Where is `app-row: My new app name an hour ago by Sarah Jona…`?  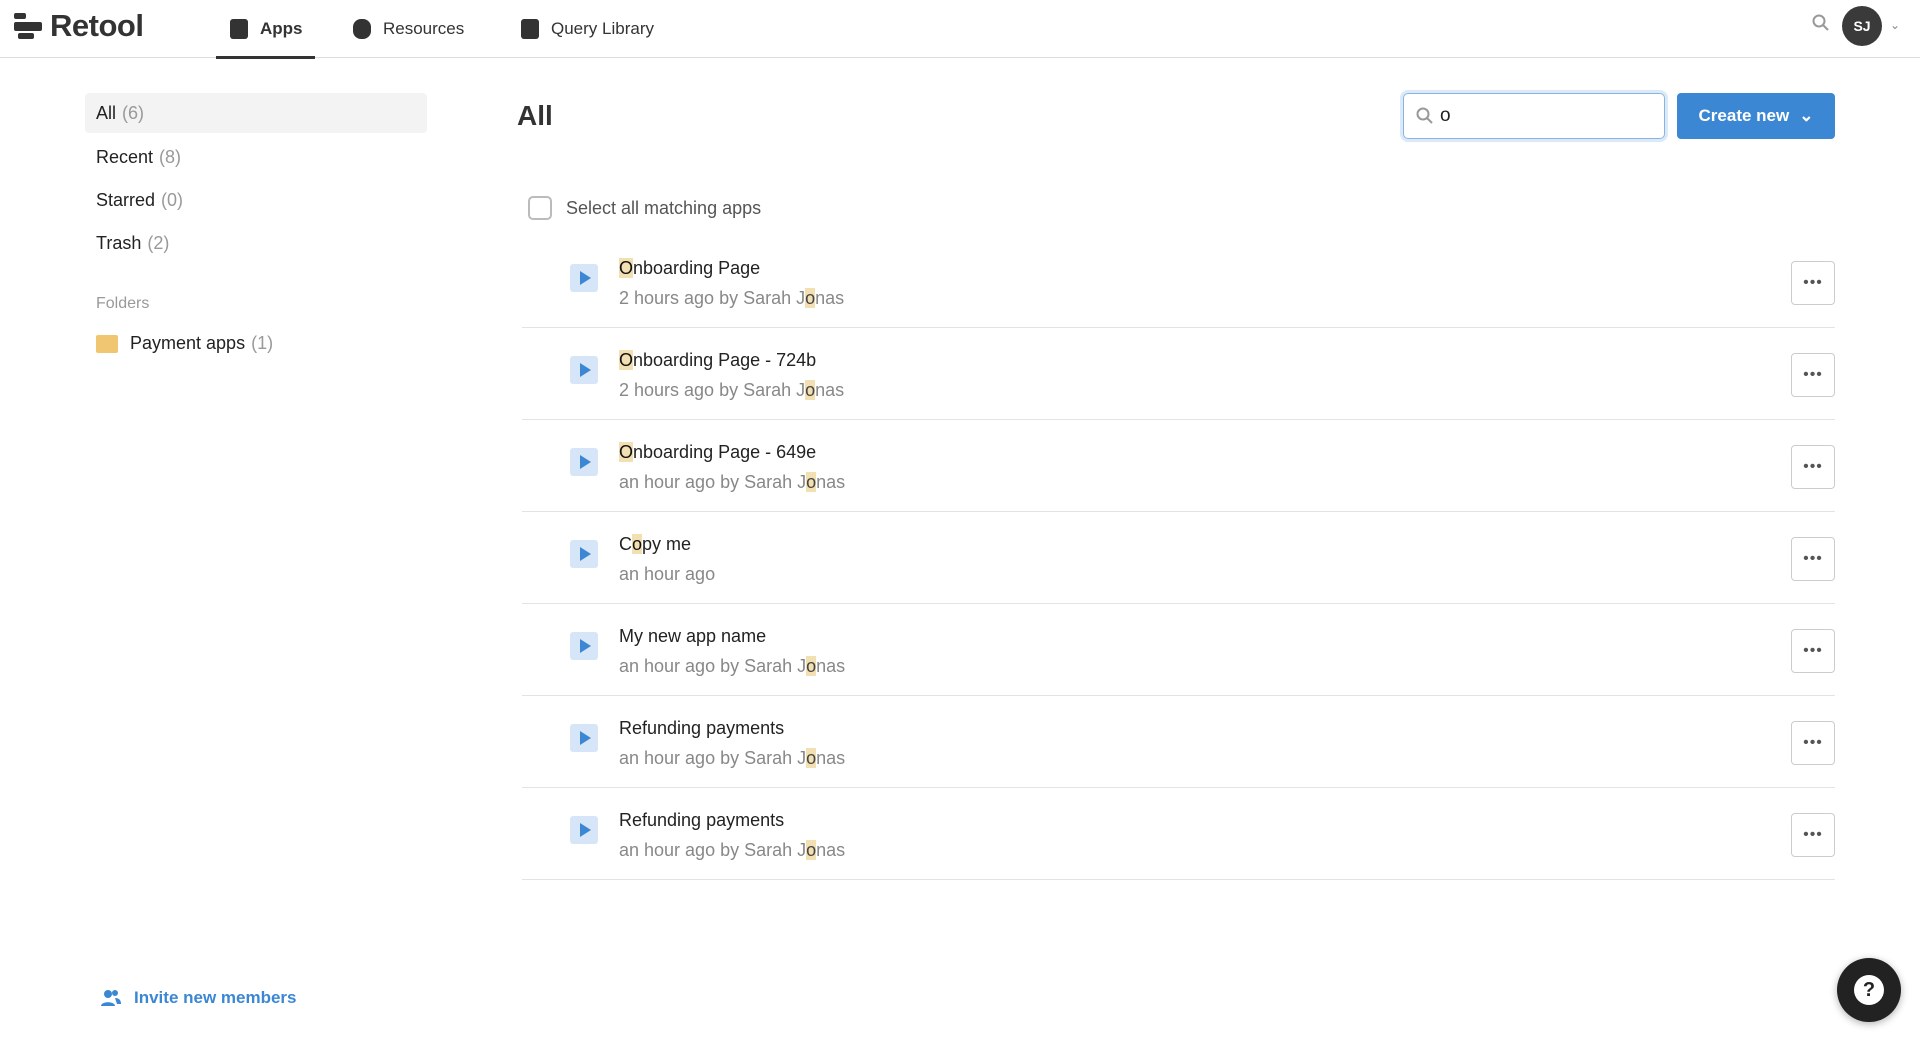 app-row: My new app name an hour ago by Sarah Jona… is located at coordinates (1178, 650).